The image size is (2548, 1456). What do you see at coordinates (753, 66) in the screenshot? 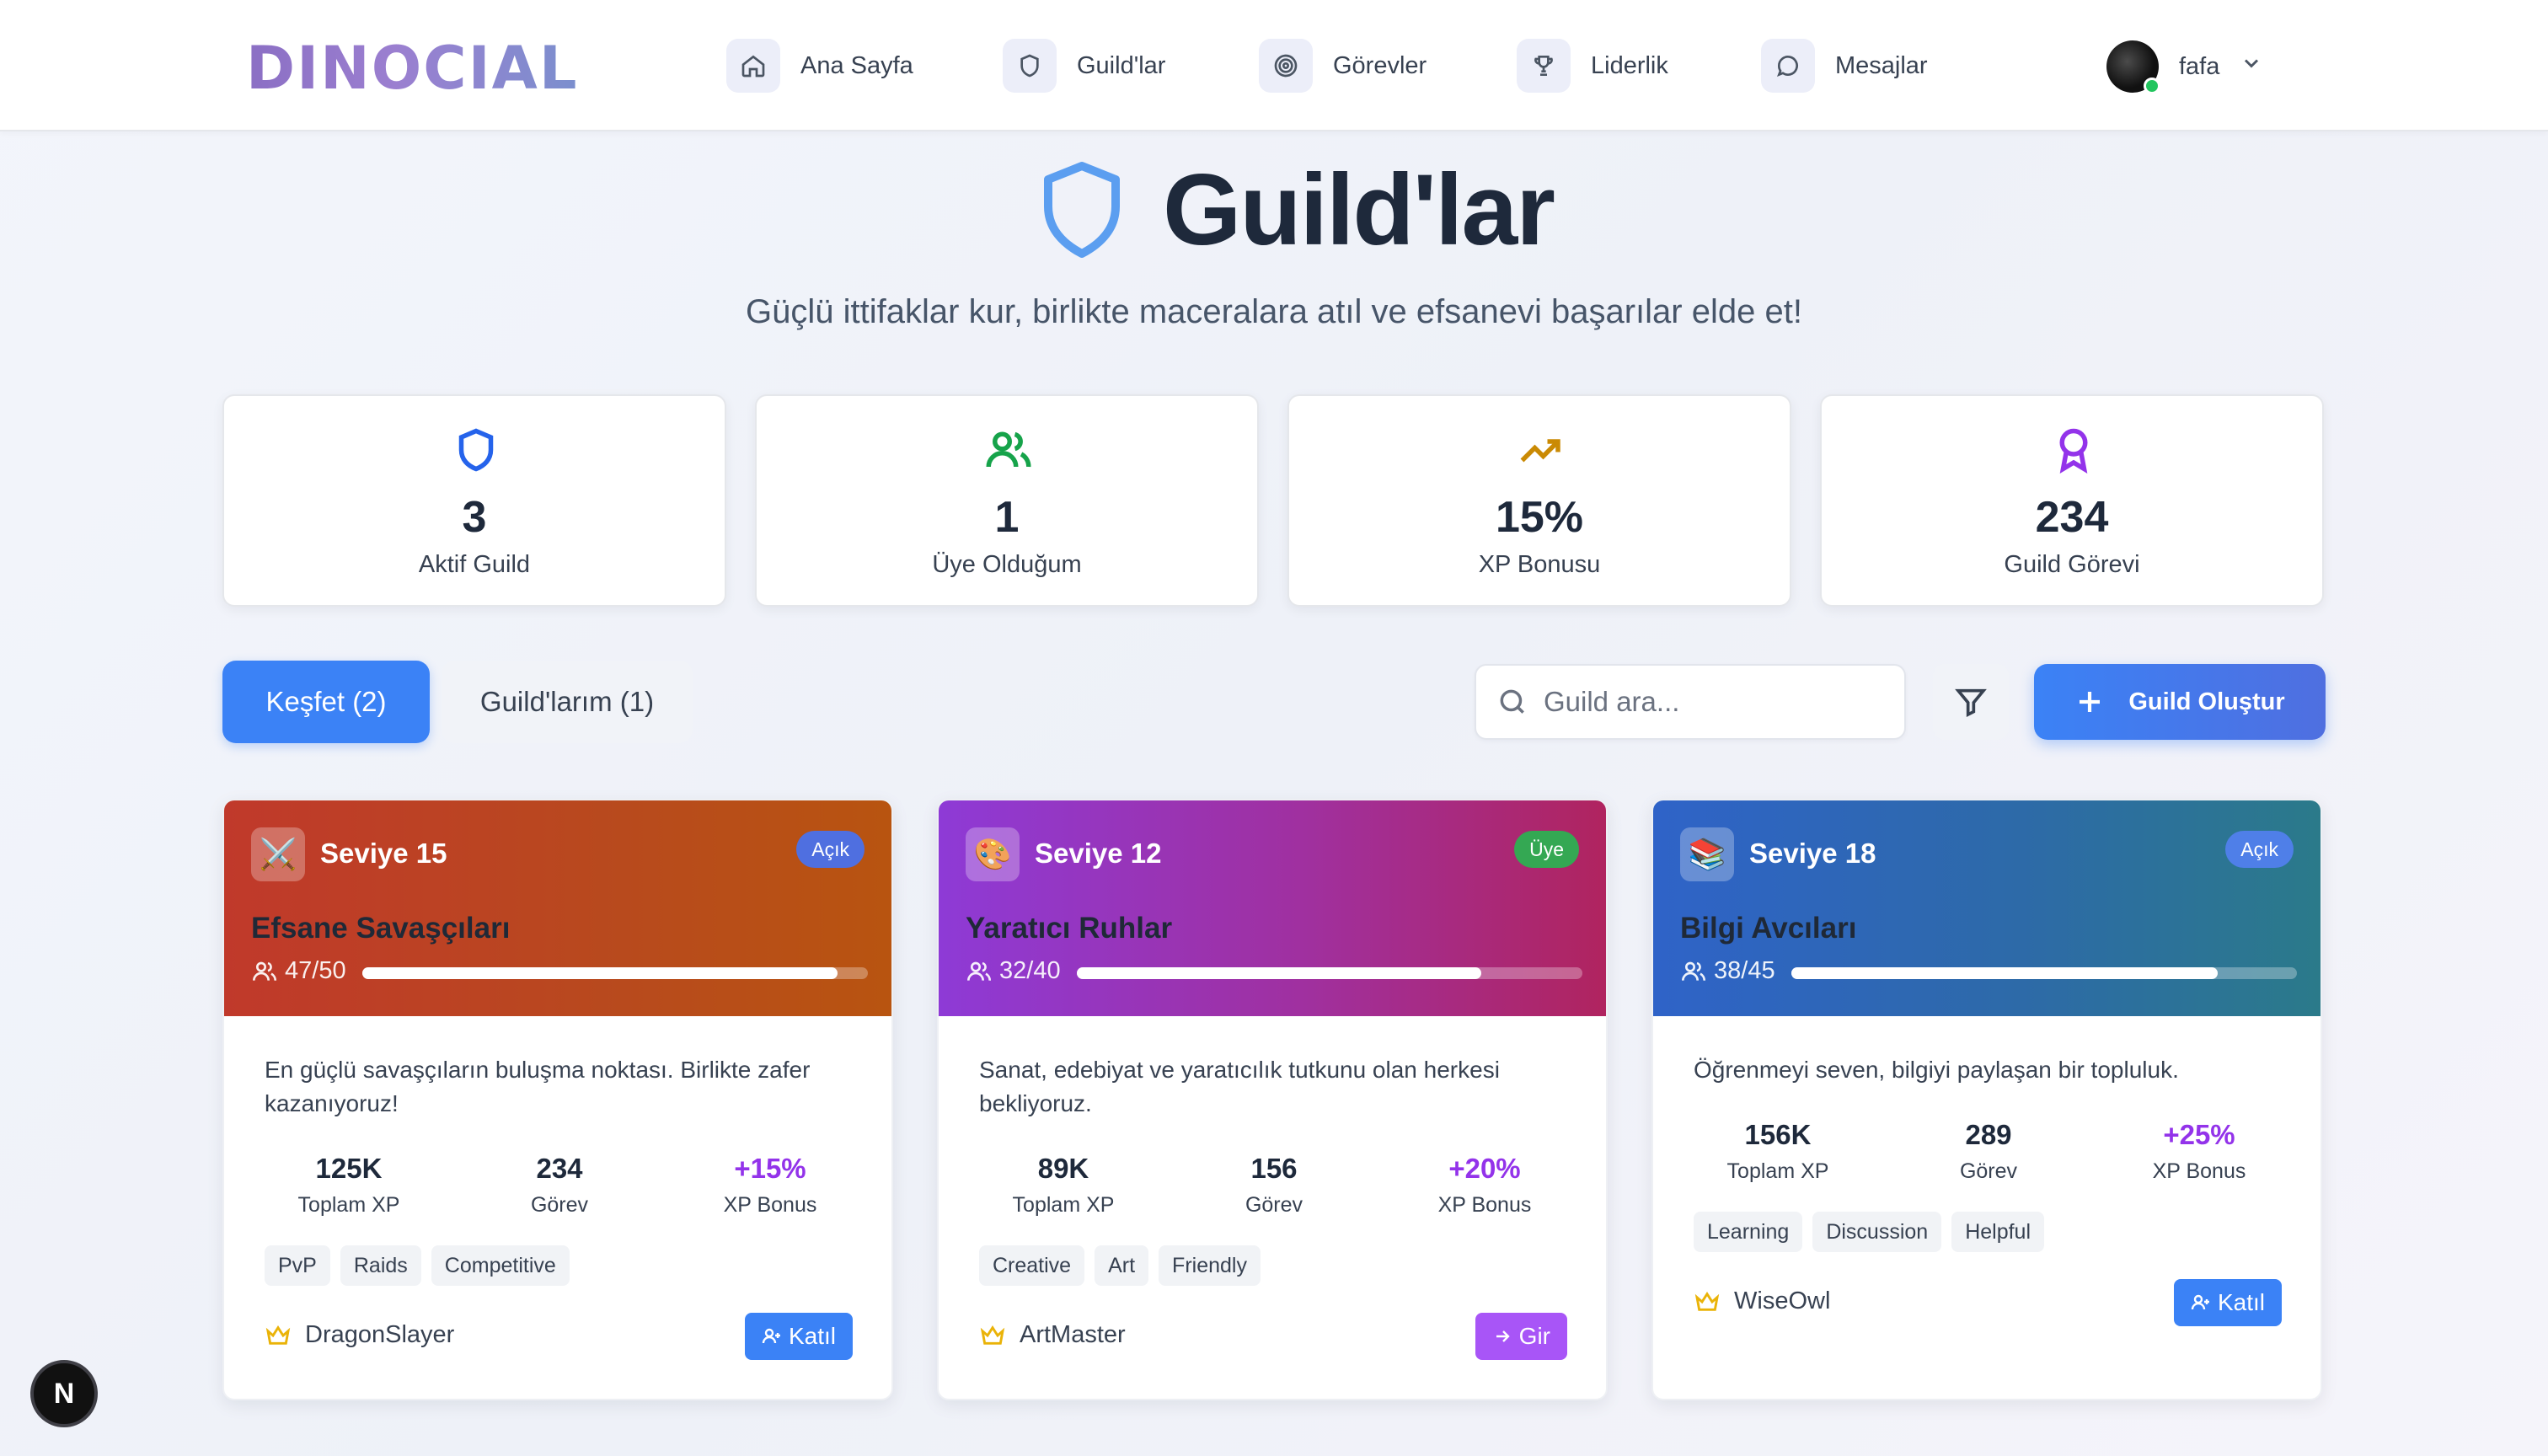
I see `home-icon` at bounding box center [753, 66].